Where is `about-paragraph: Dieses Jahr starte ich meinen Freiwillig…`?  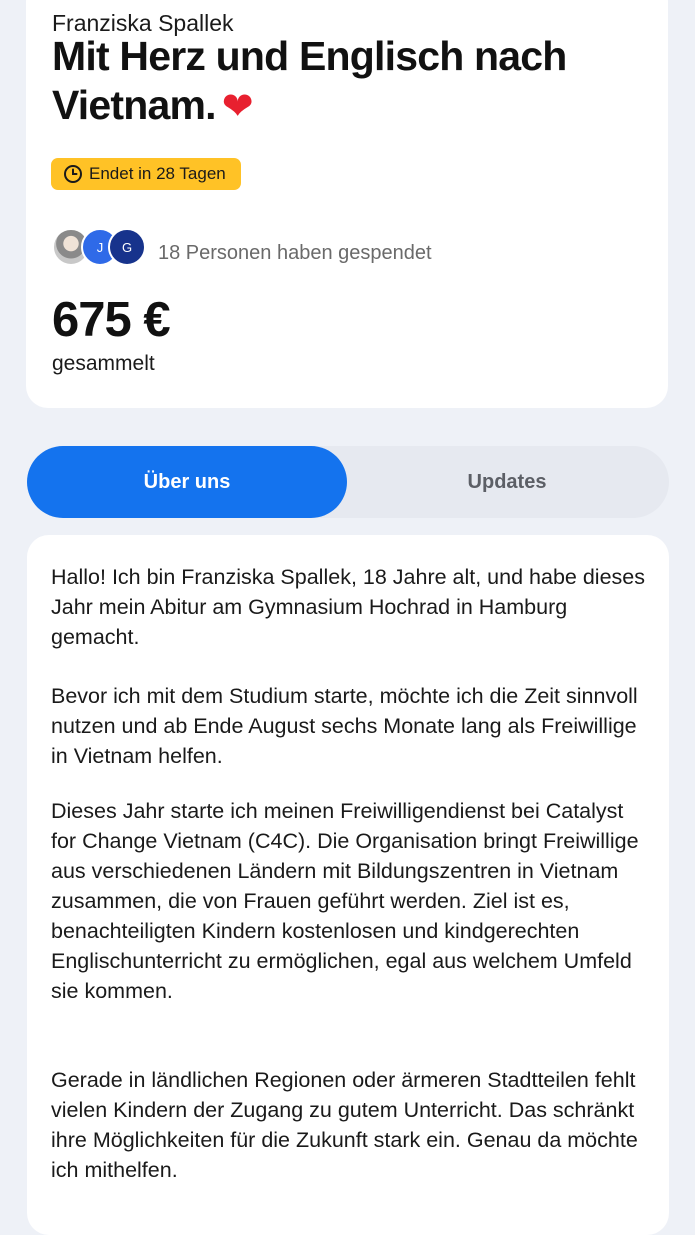
about-paragraph: Dieses Jahr starte ich meinen Freiwillig… is located at coordinates (345, 901).